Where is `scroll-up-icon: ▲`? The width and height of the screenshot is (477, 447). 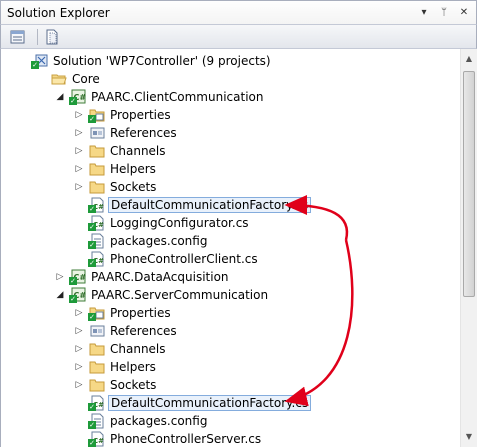 scroll-up-icon: ▲ is located at coordinates (469, 59).